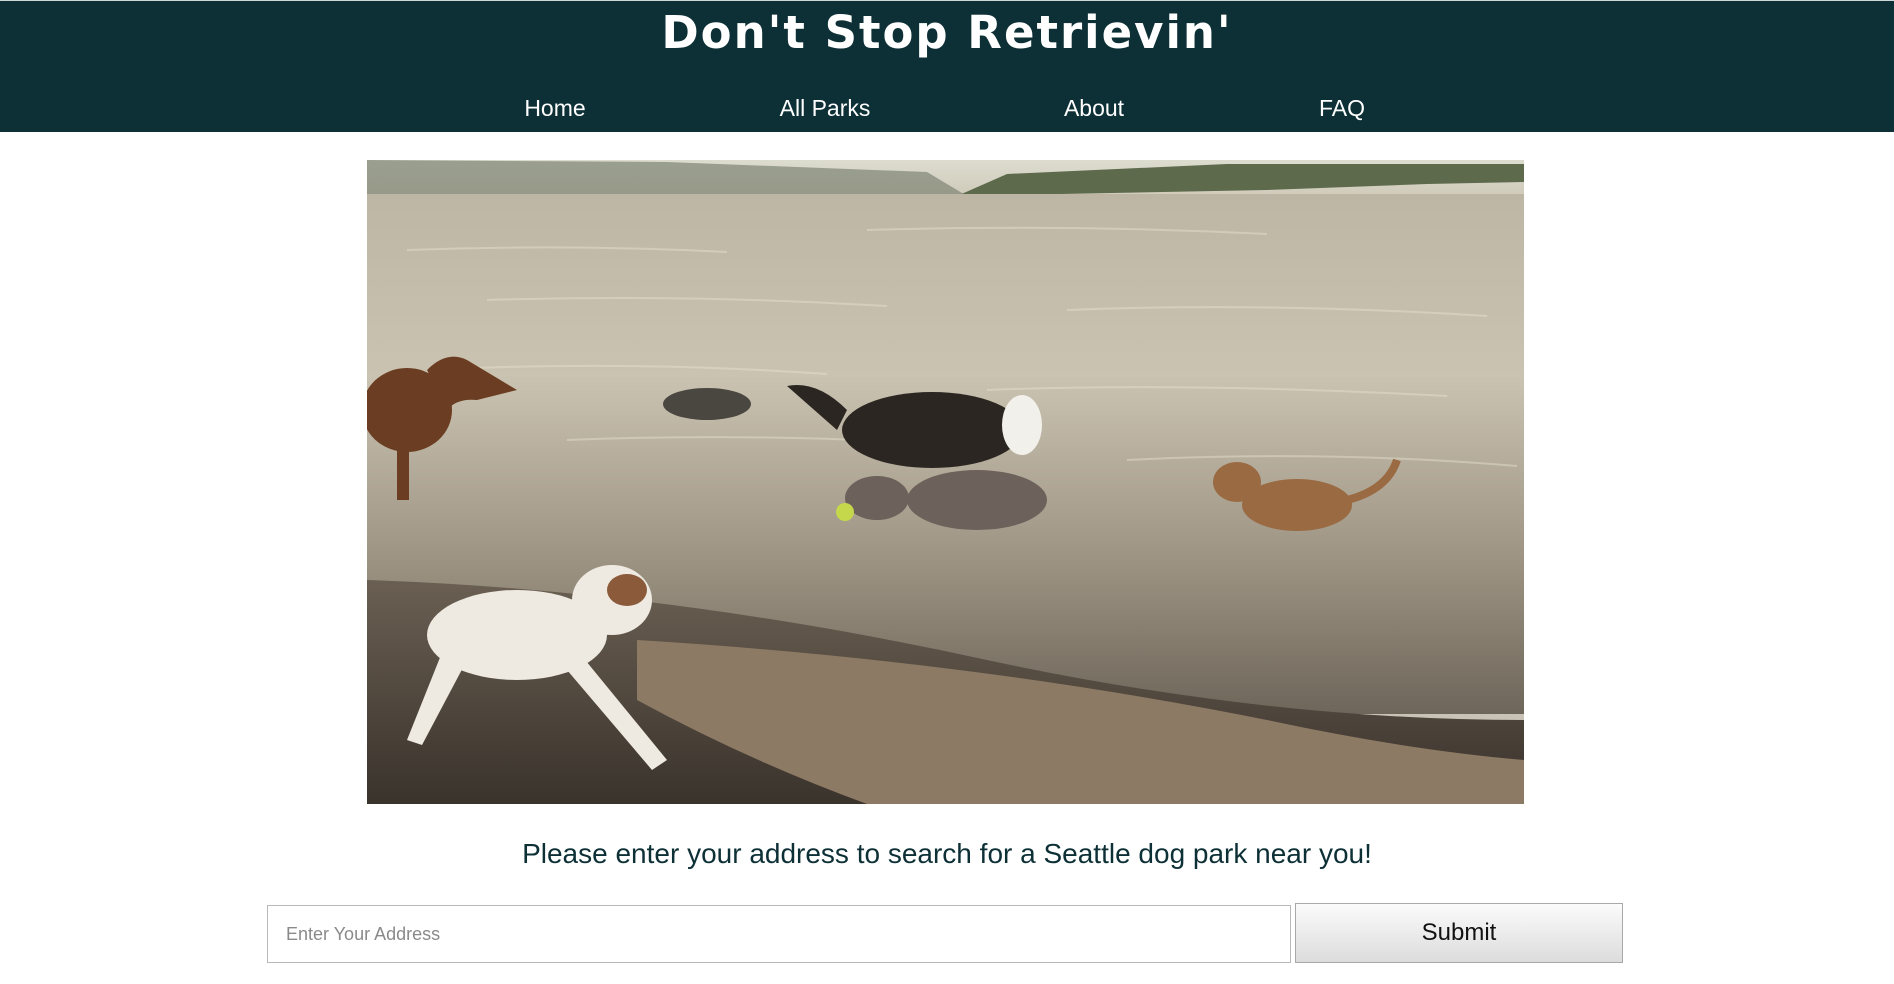  What do you see at coordinates (1459, 933) in the screenshot?
I see `submit-button: Submit` at bounding box center [1459, 933].